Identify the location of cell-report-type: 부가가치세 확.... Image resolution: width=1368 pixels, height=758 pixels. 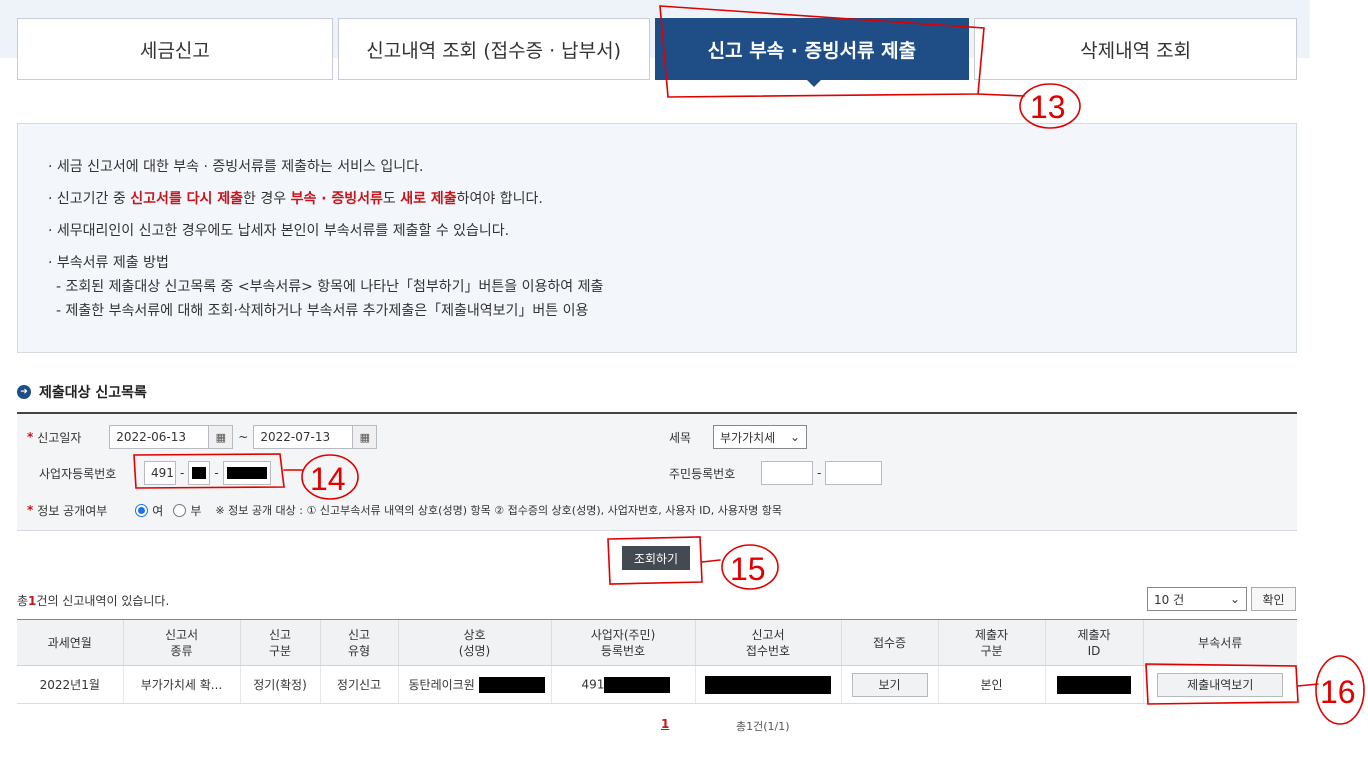
(181, 684).